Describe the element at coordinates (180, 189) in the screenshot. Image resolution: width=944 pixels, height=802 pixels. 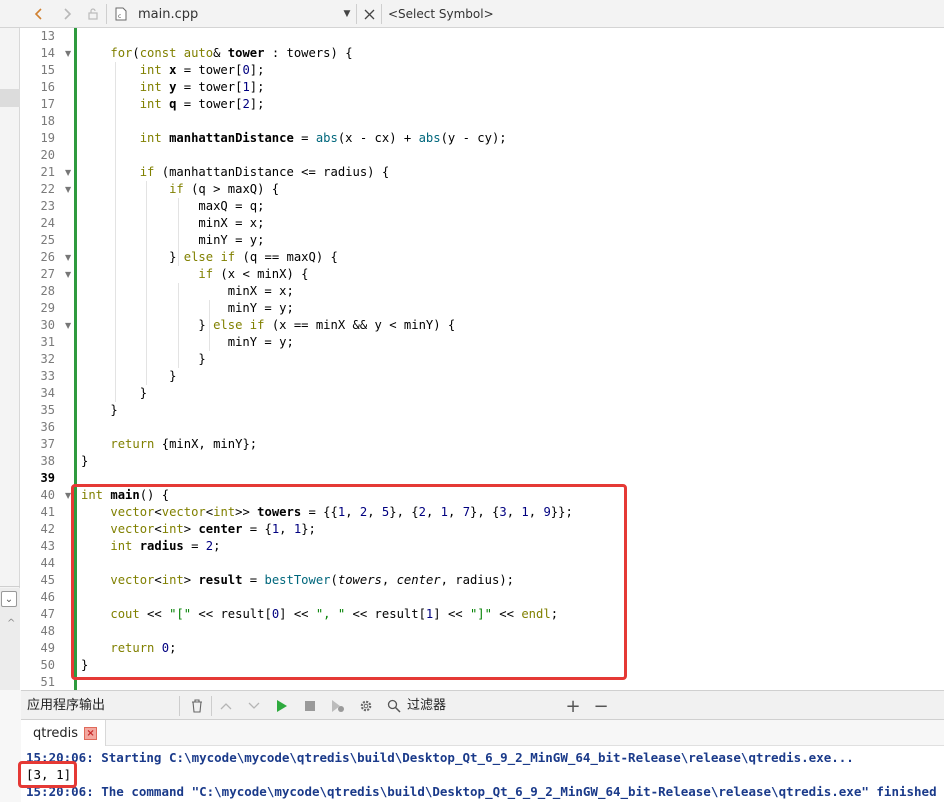
I see `code-line: if (q > maxQ) {` at that location.